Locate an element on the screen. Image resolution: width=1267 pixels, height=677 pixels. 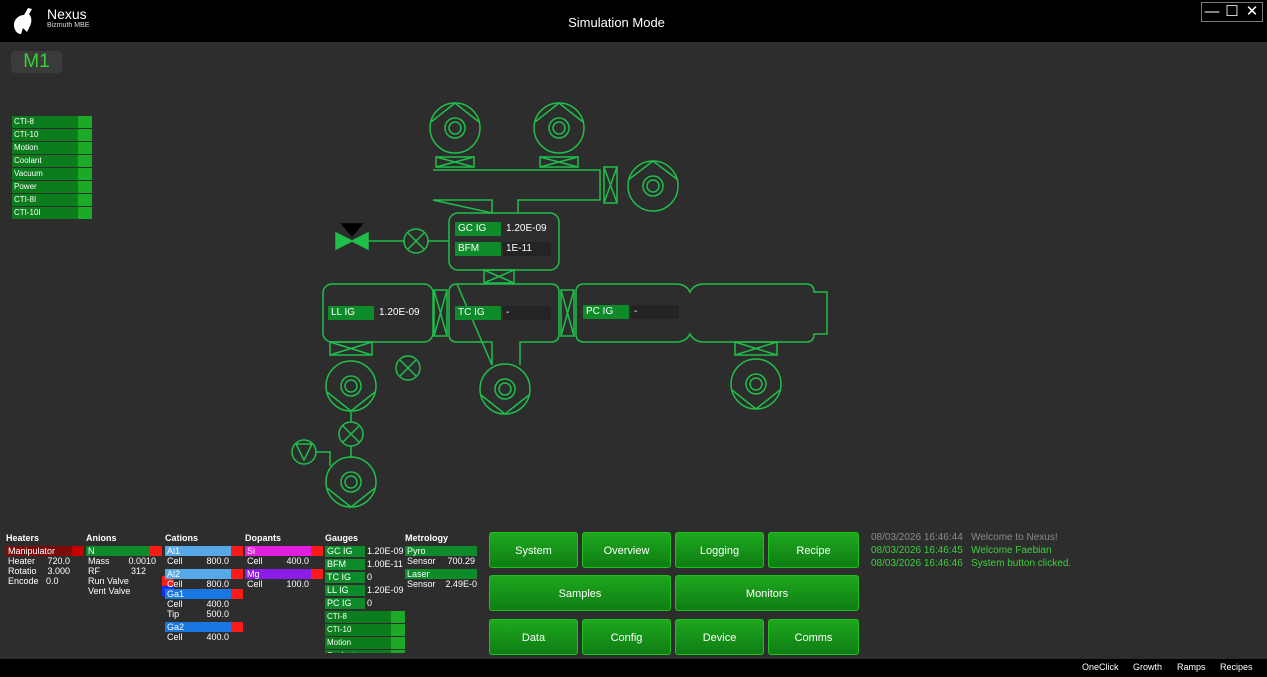
tc-ig-gauge: TC IG - is located at coordinates (503, 313).